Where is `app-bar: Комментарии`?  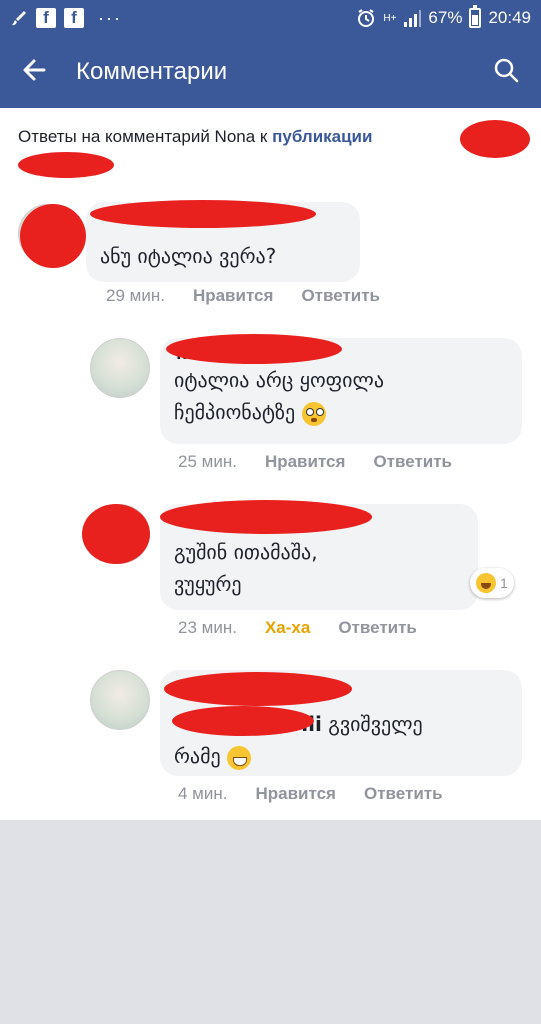
app-bar: Комментарии is located at coordinates (270, 72).